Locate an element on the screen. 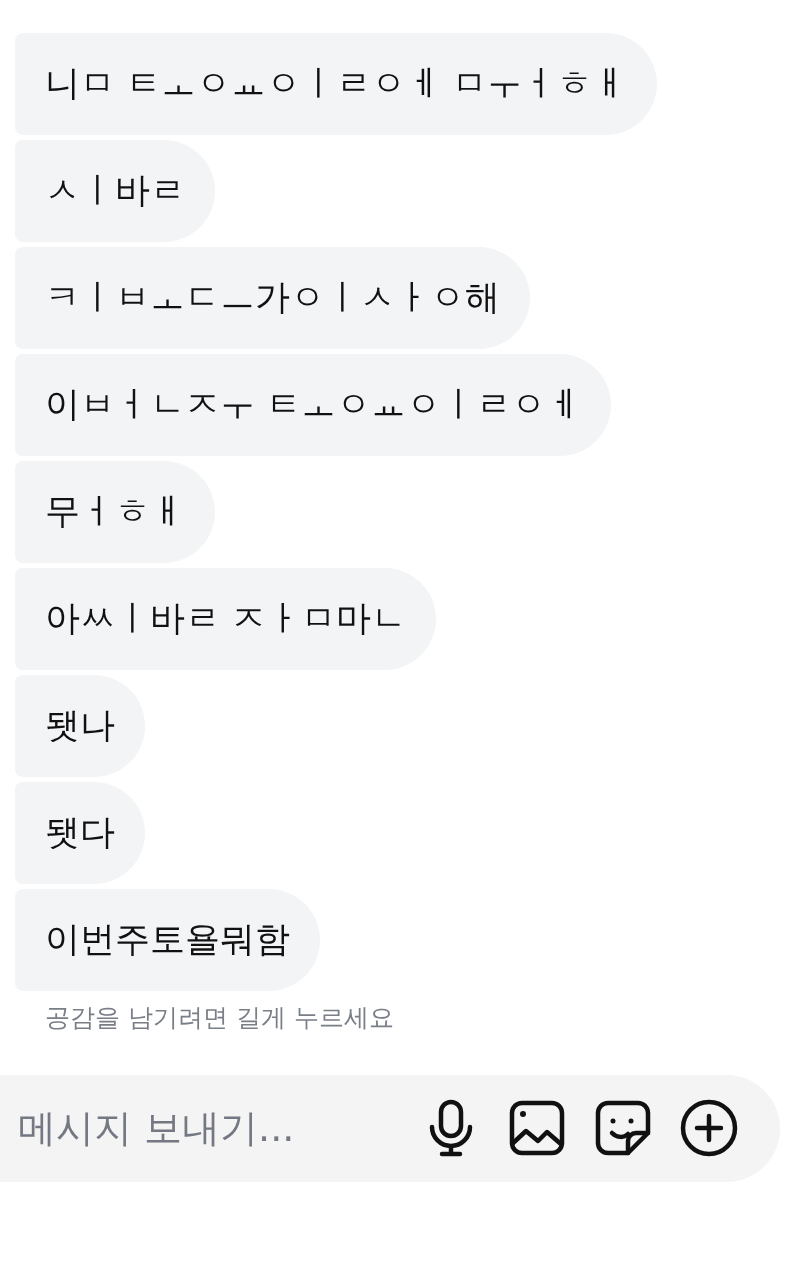 This screenshot has width=801, height=1281. message-bubble: 됏다 is located at coordinates (80, 833).